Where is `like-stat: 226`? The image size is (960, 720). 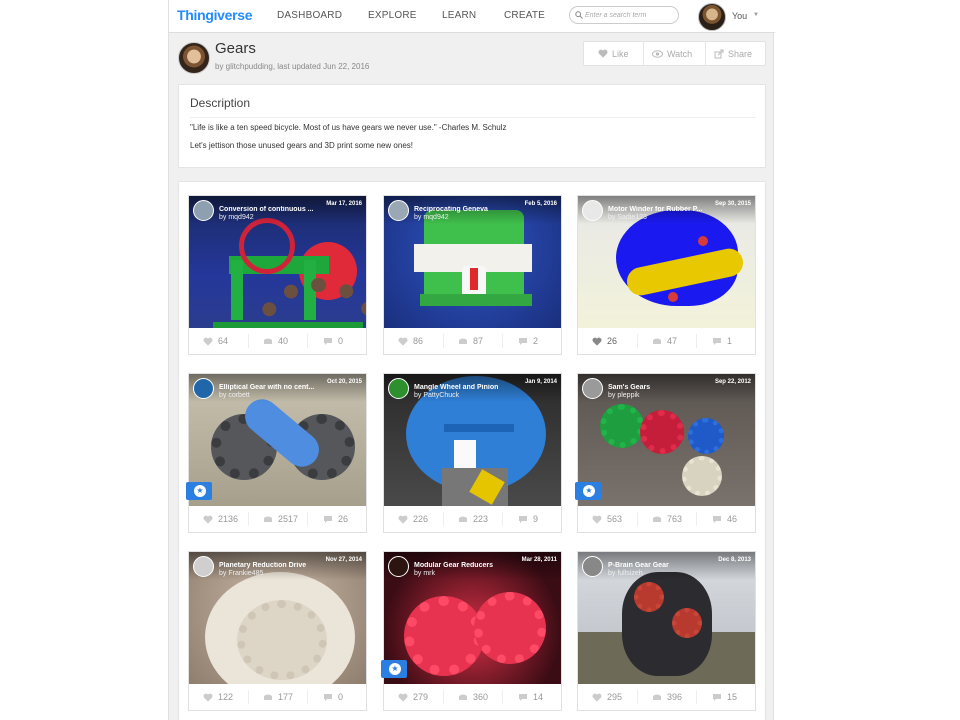 like-stat: 226 is located at coordinates (413, 519).